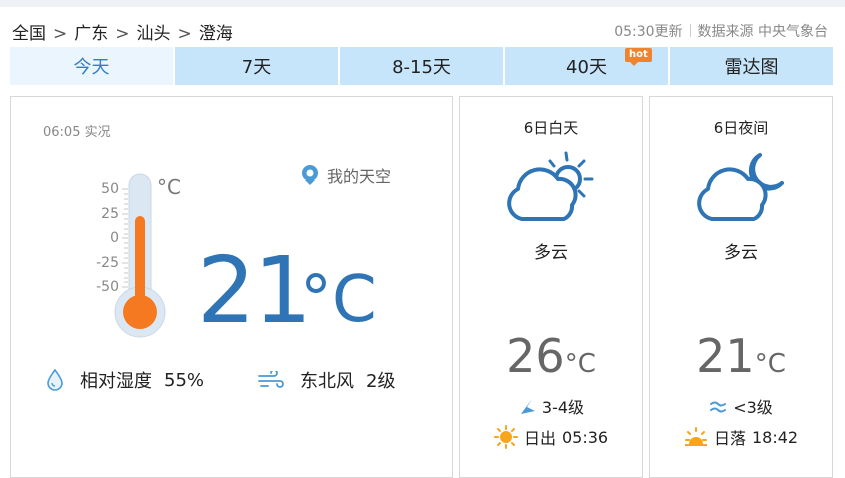 The height and width of the screenshot is (478, 845). I want to click on sunrise-icon, so click(505, 437).